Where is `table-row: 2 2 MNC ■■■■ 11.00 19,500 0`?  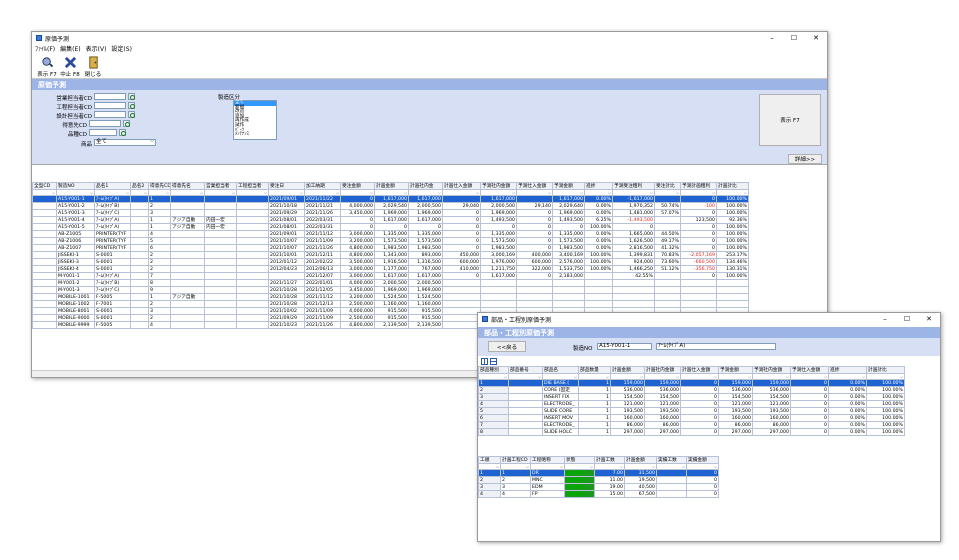 table-row: 2 2 MNC ■■■■ 11.00 19,500 0 is located at coordinates (598, 480).